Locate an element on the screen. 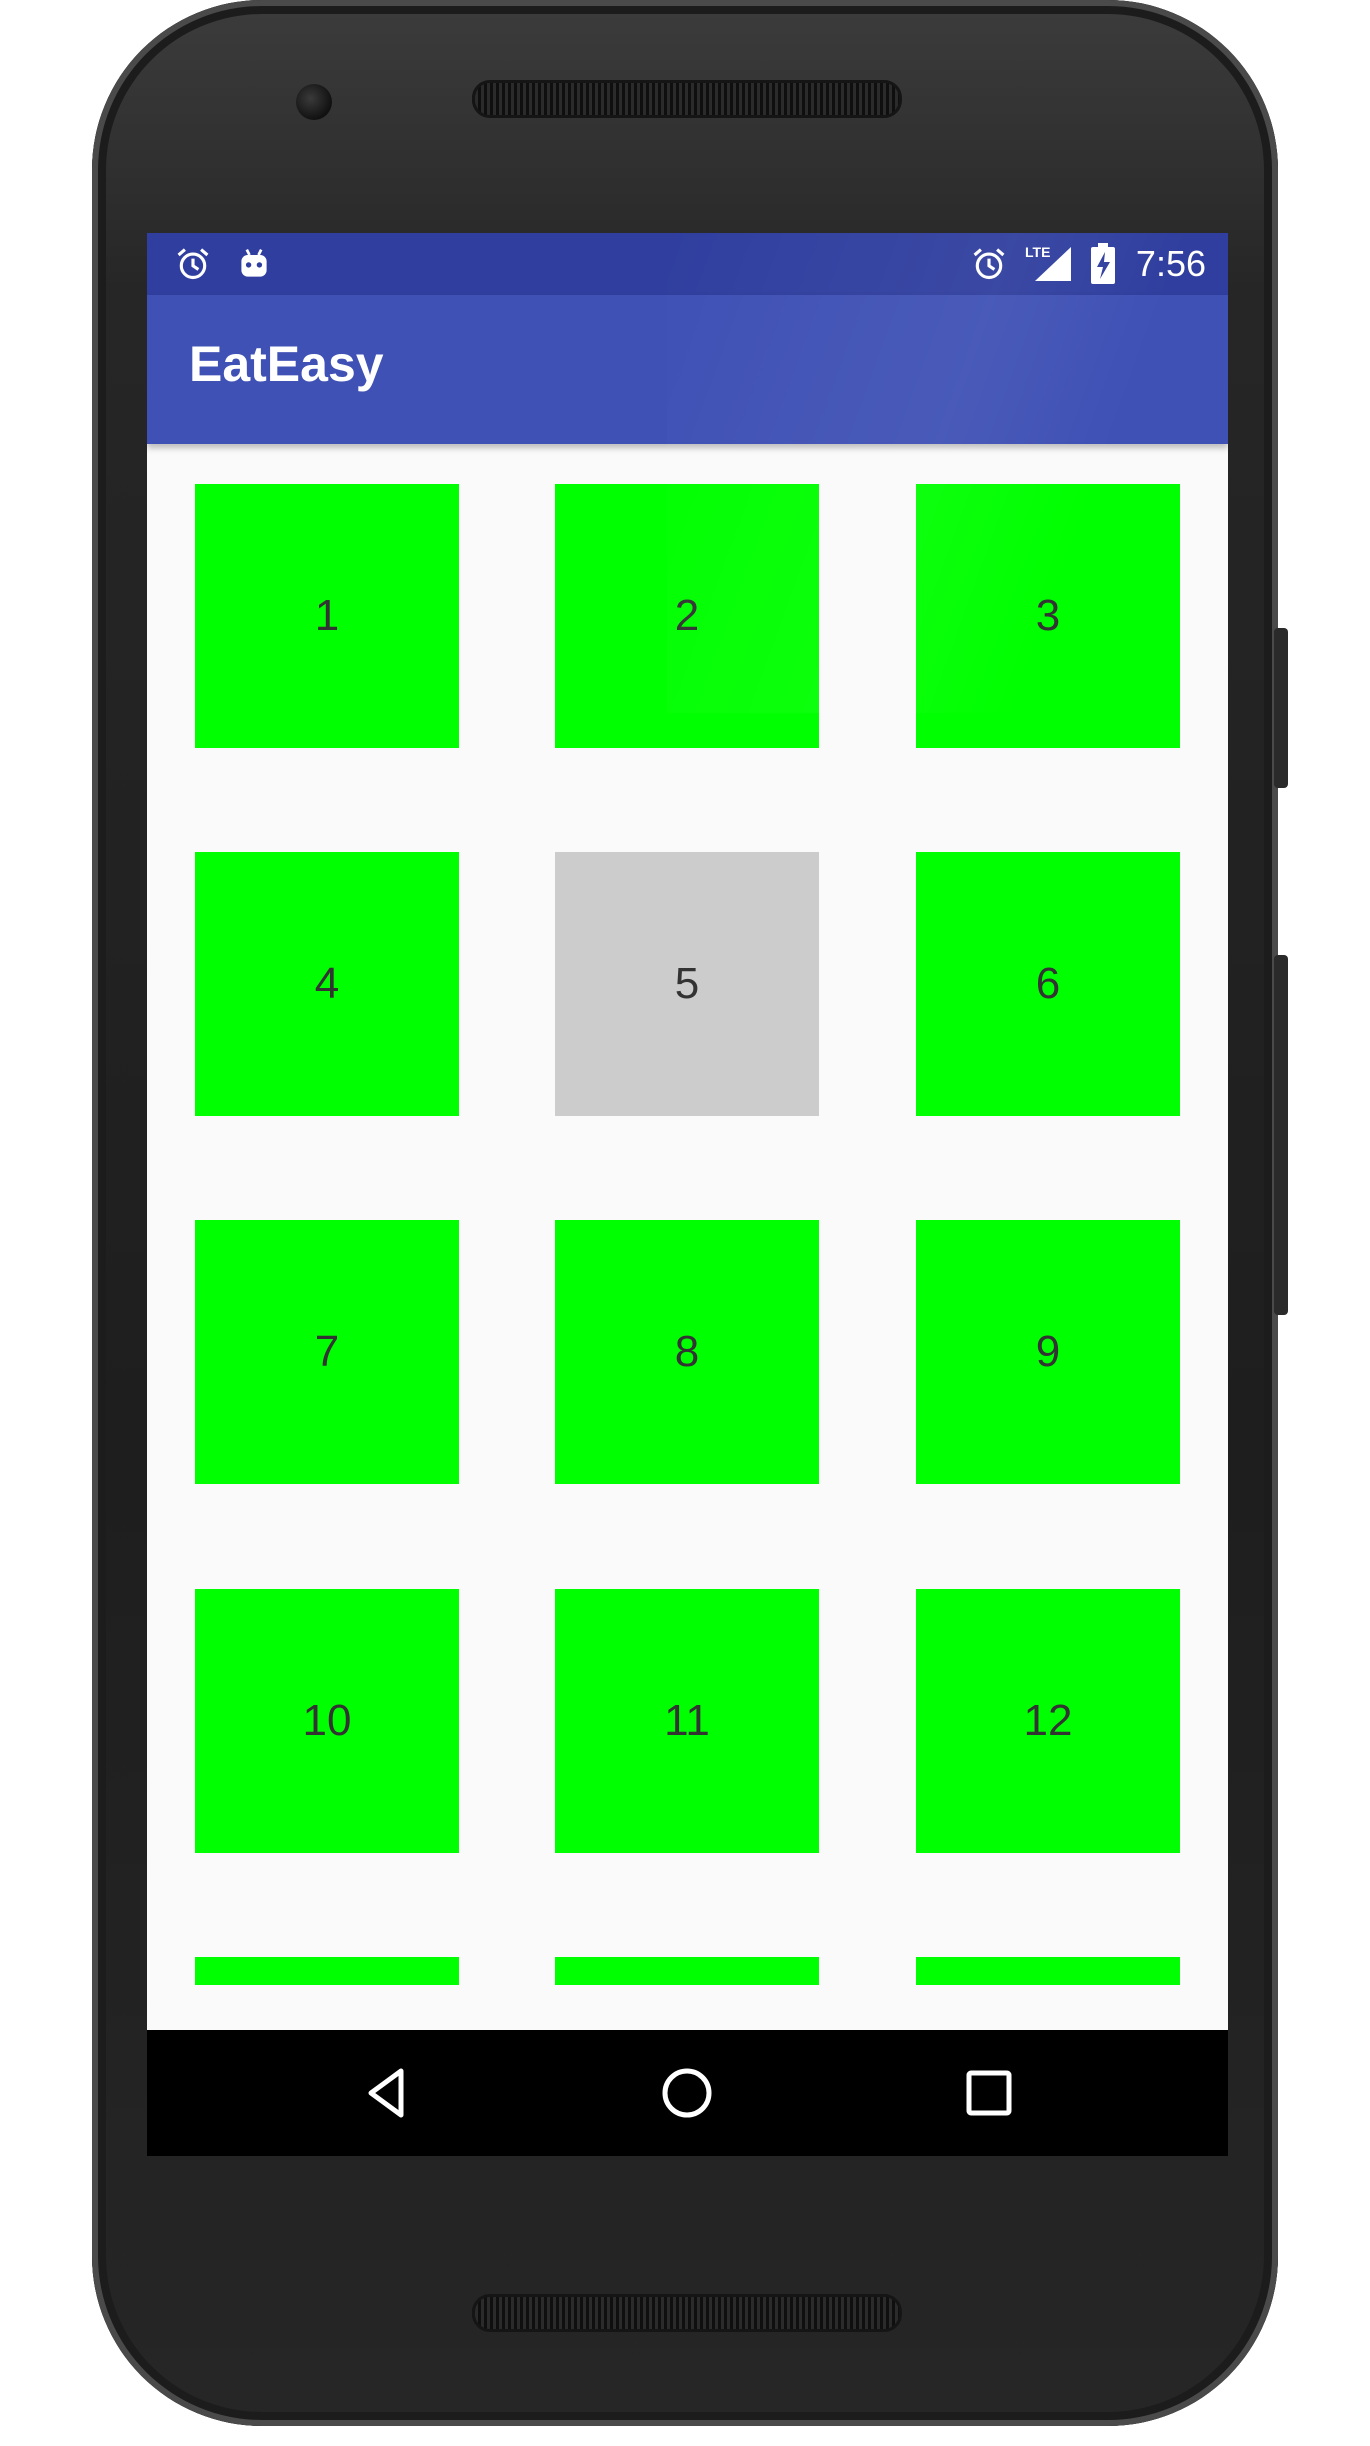  grid-tile-2: 2 is located at coordinates (687, 616).